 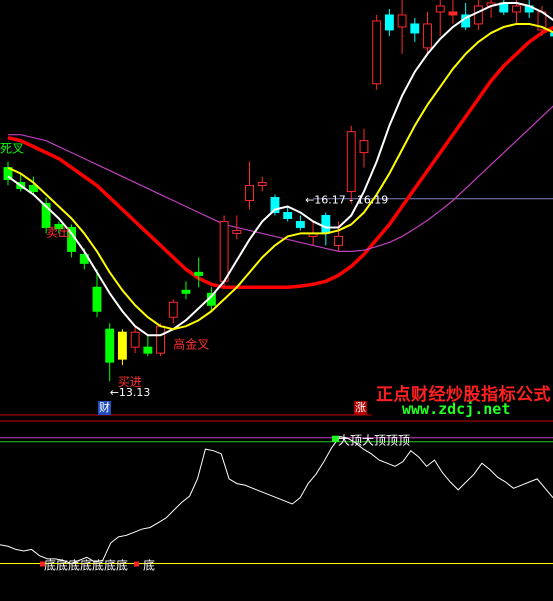 I want to click on label-golden-cross: 高金叉, so click(x=191, y=343).